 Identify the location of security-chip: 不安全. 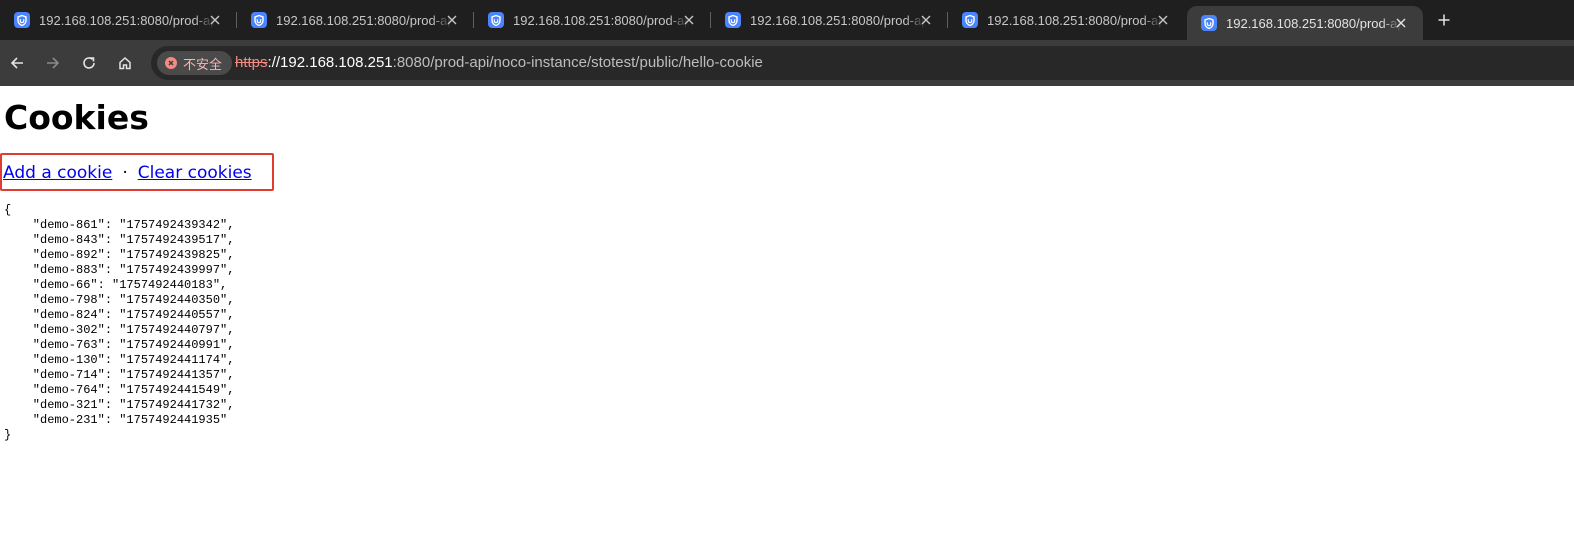
(195, 63).